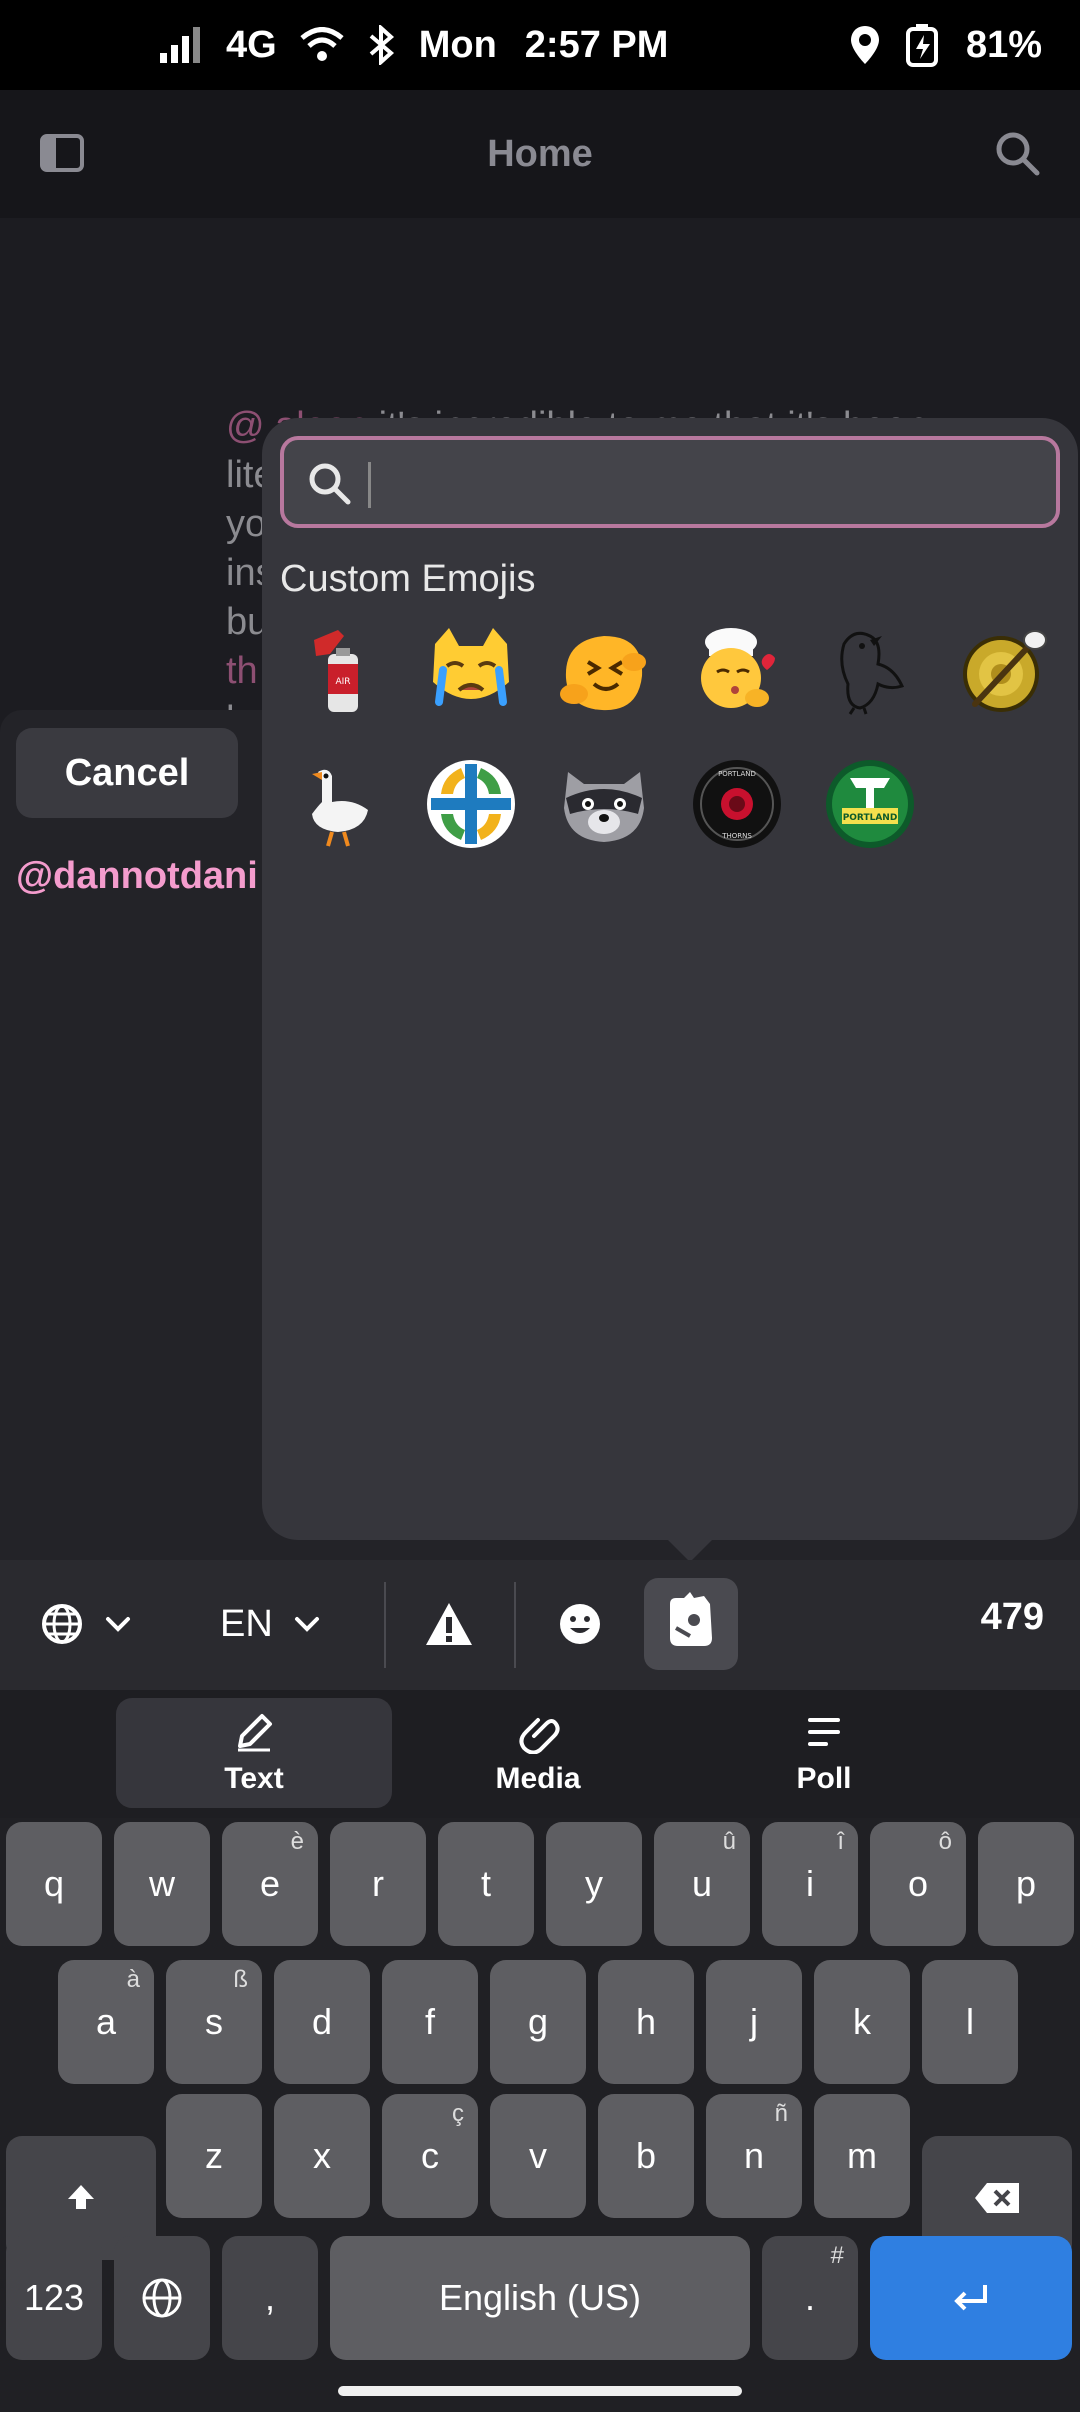  What do you see at coordinates (698, 482) in the screenshot?
I see `emoji-search-input` at bounding box center [698, 482].